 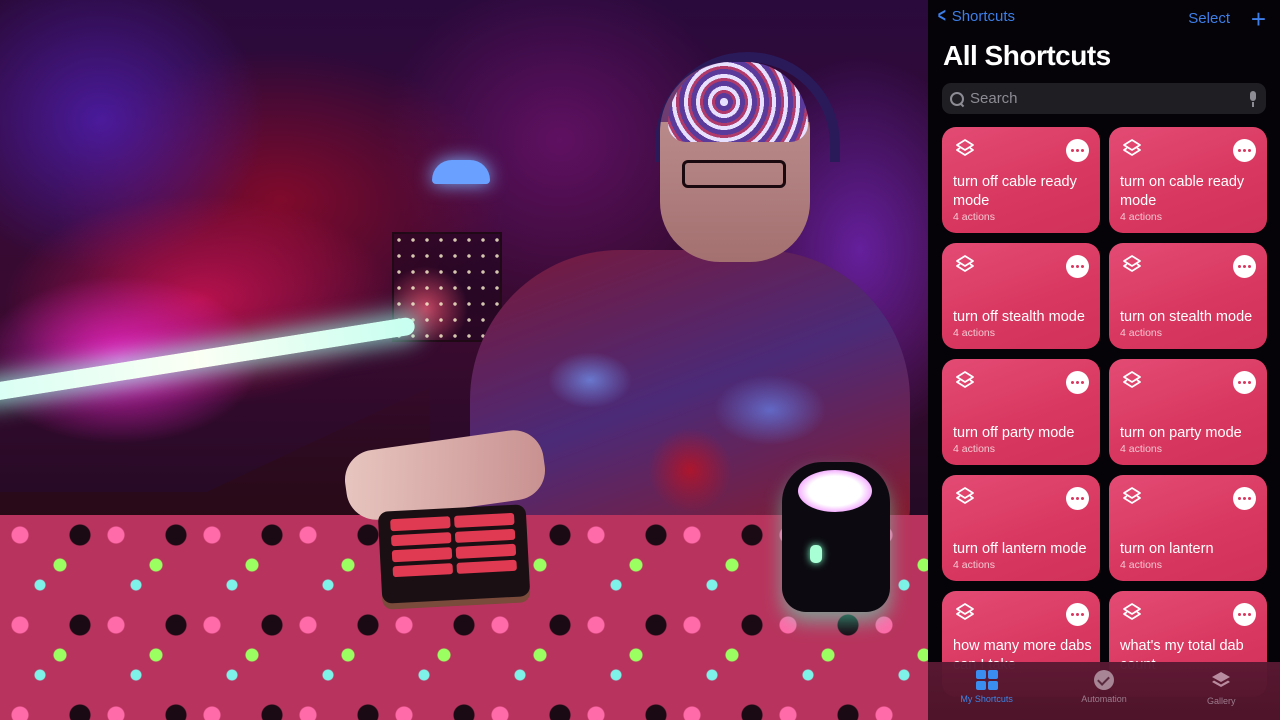 What do you see at coordinates (1021, 528) in the screenshot?
I see `shortcut-card: turn off lantern mode 4 actions` at bounding box center [1021, 528].